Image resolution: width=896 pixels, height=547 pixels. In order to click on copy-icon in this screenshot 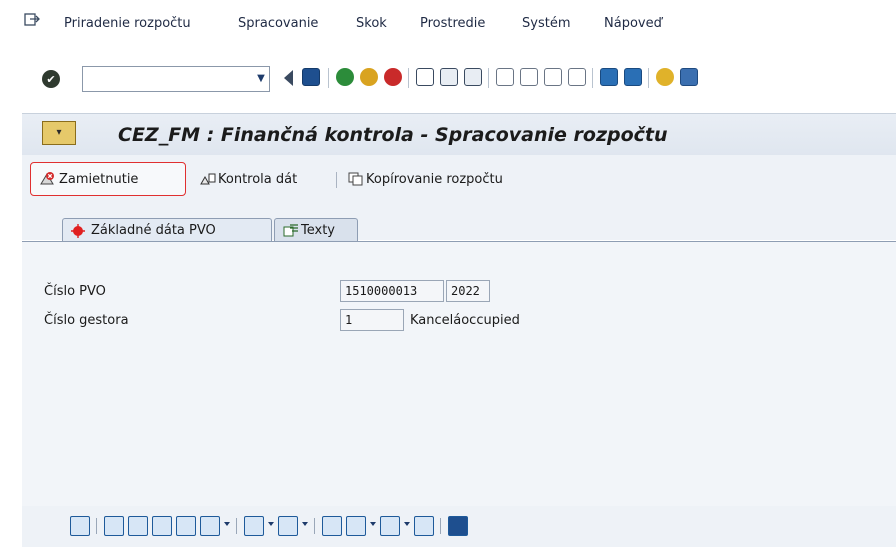, I will do `click(356, 179)`.